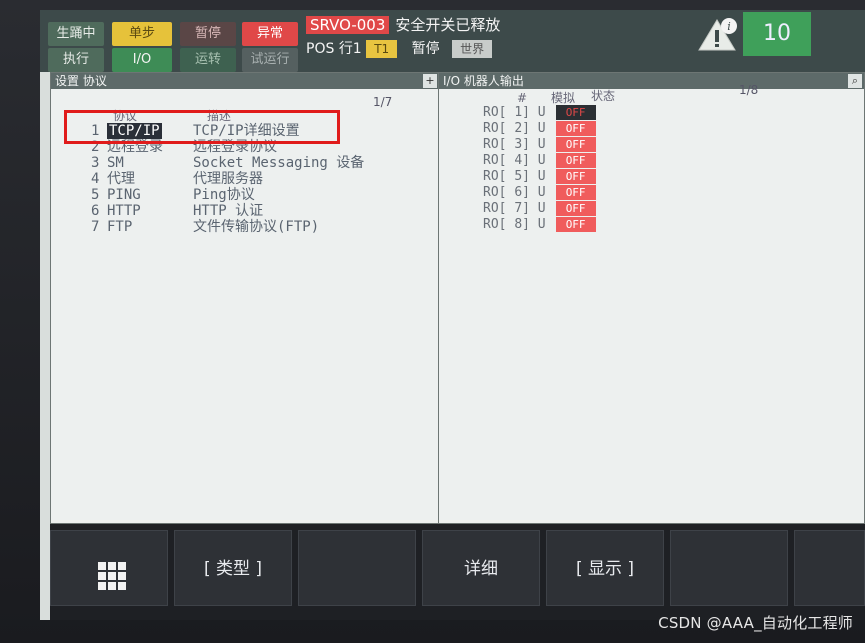  What do you see at coordinates (539, 160) in the screenshot?
I see `io-row: RO[ 4] U OFF` at bounding box center [539, 160].